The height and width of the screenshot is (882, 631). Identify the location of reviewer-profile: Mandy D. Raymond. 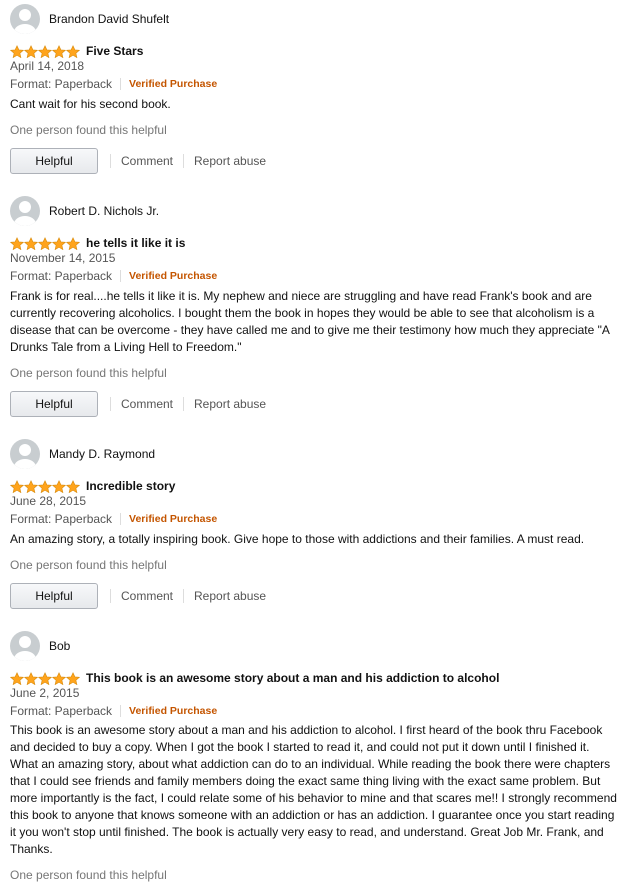
(82, 454).